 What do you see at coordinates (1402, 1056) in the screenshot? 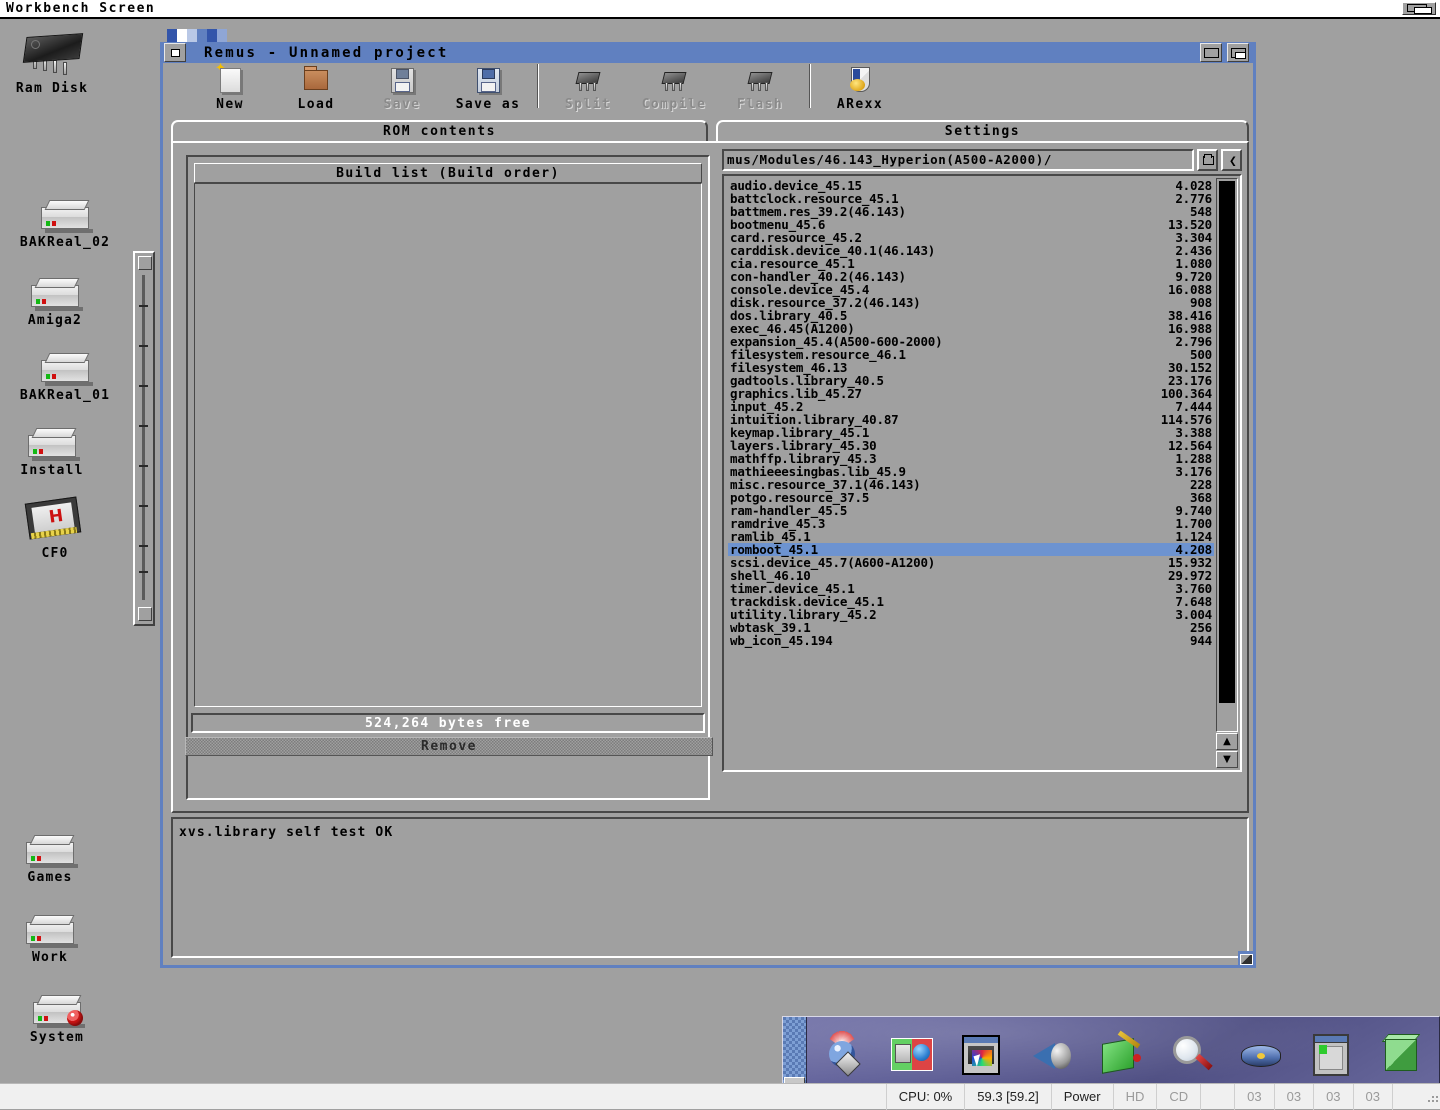
I see `archive-cube-icon` at bounding box center [1402, 1056].